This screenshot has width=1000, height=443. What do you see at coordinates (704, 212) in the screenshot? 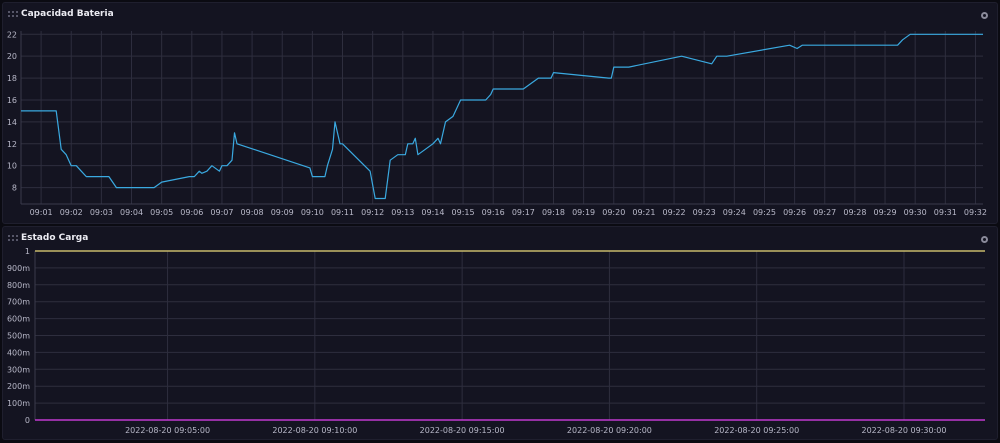
I see `x-tick-label: 09:23` at bounding box center [704, 212].